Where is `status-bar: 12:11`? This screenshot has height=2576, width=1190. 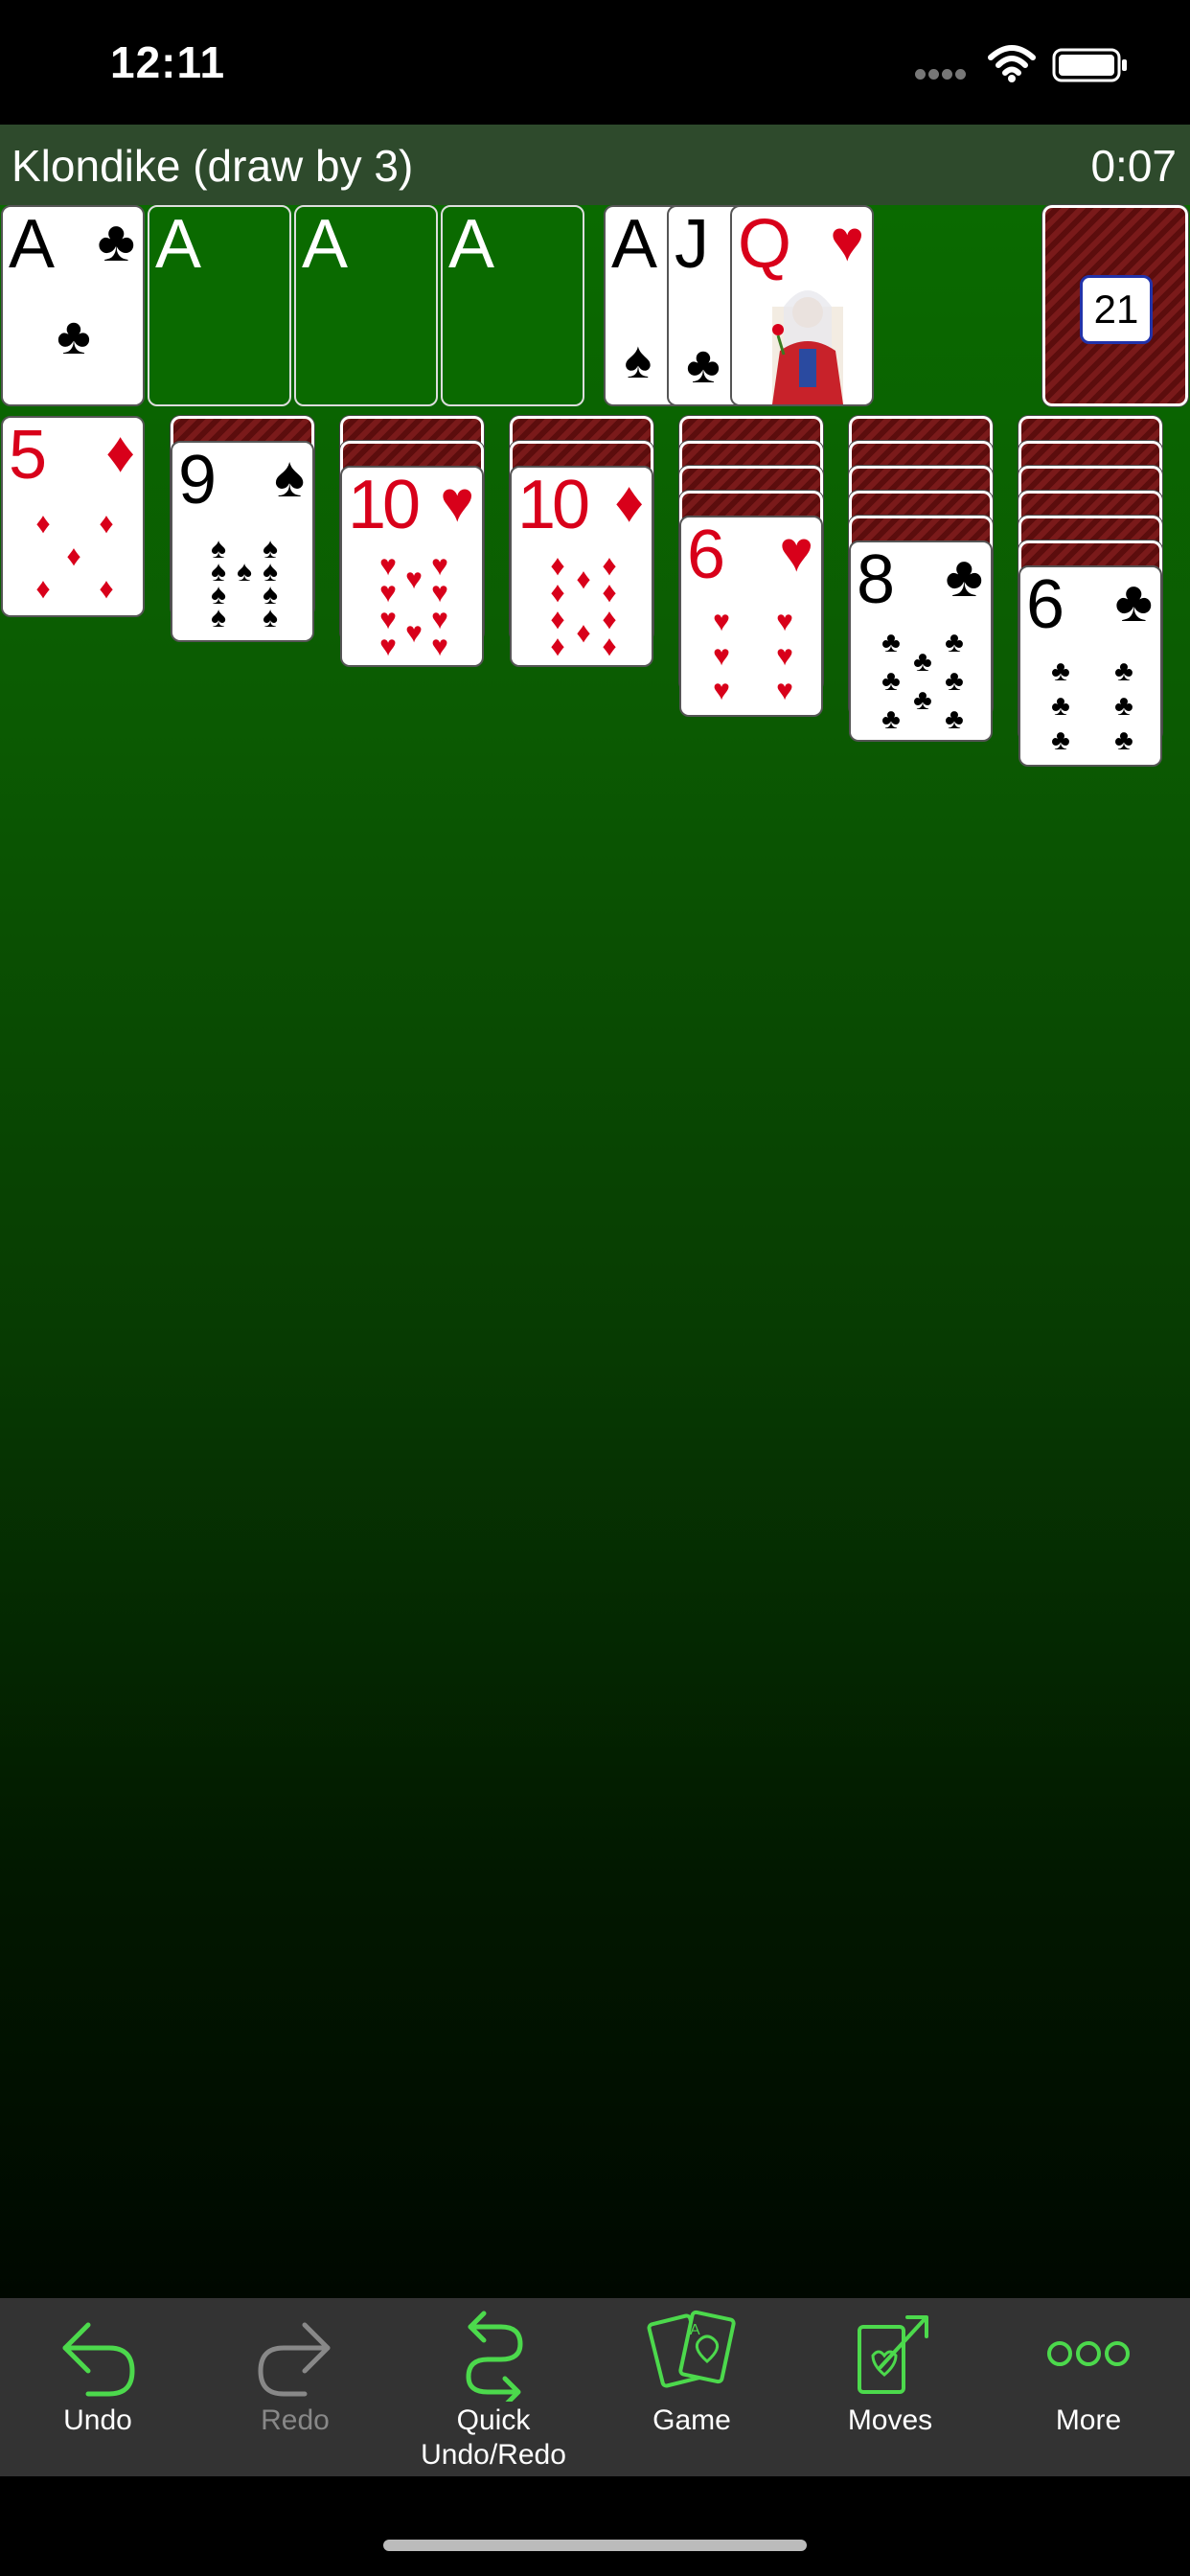 status-bar: 12:11 is located at coordinates (595, 63).